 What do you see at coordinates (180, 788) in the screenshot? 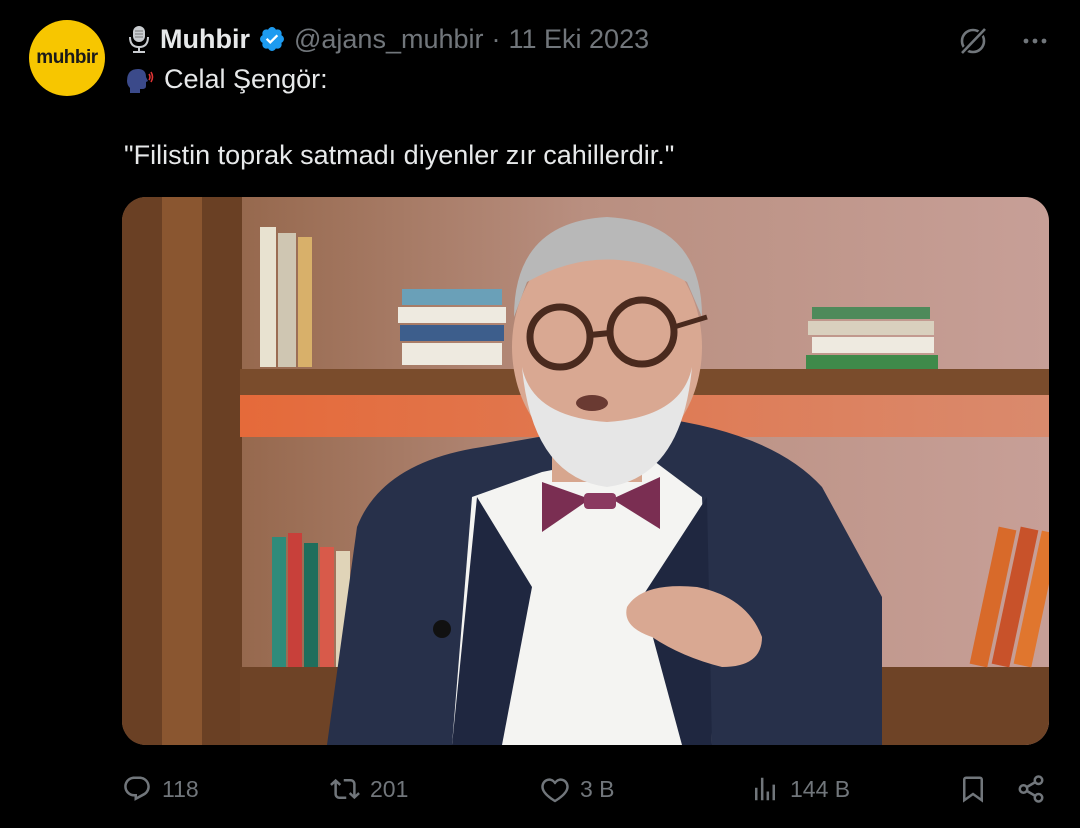
I see `reply-count: 118` at bounding box center [180, 788].